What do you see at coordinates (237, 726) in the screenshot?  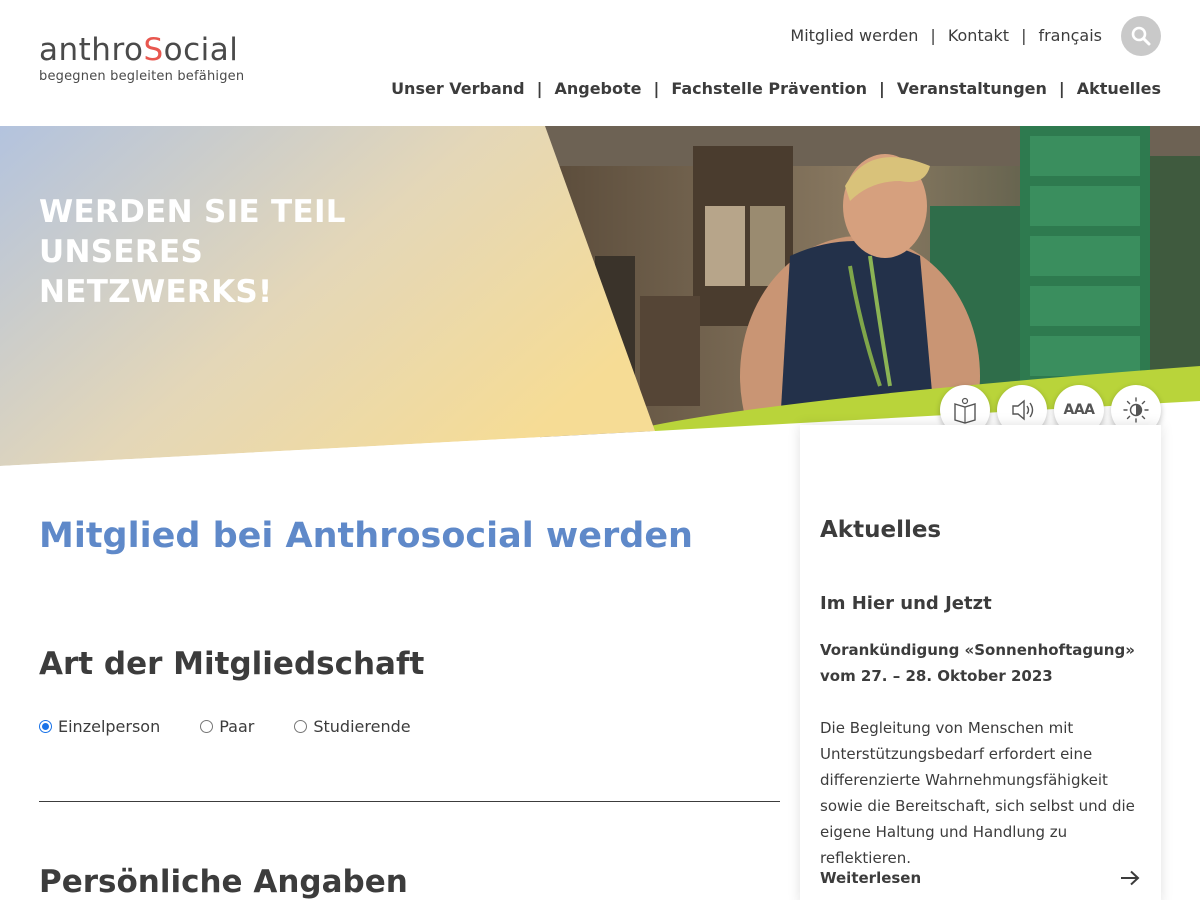 I see `radio-label: Paar` at bounding box center [237, 726].